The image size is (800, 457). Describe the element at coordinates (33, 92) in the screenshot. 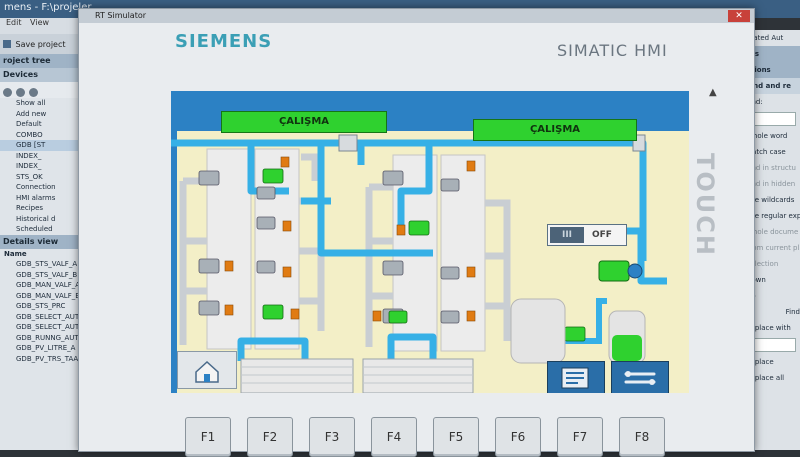

I see `refresh-icon` at that location.